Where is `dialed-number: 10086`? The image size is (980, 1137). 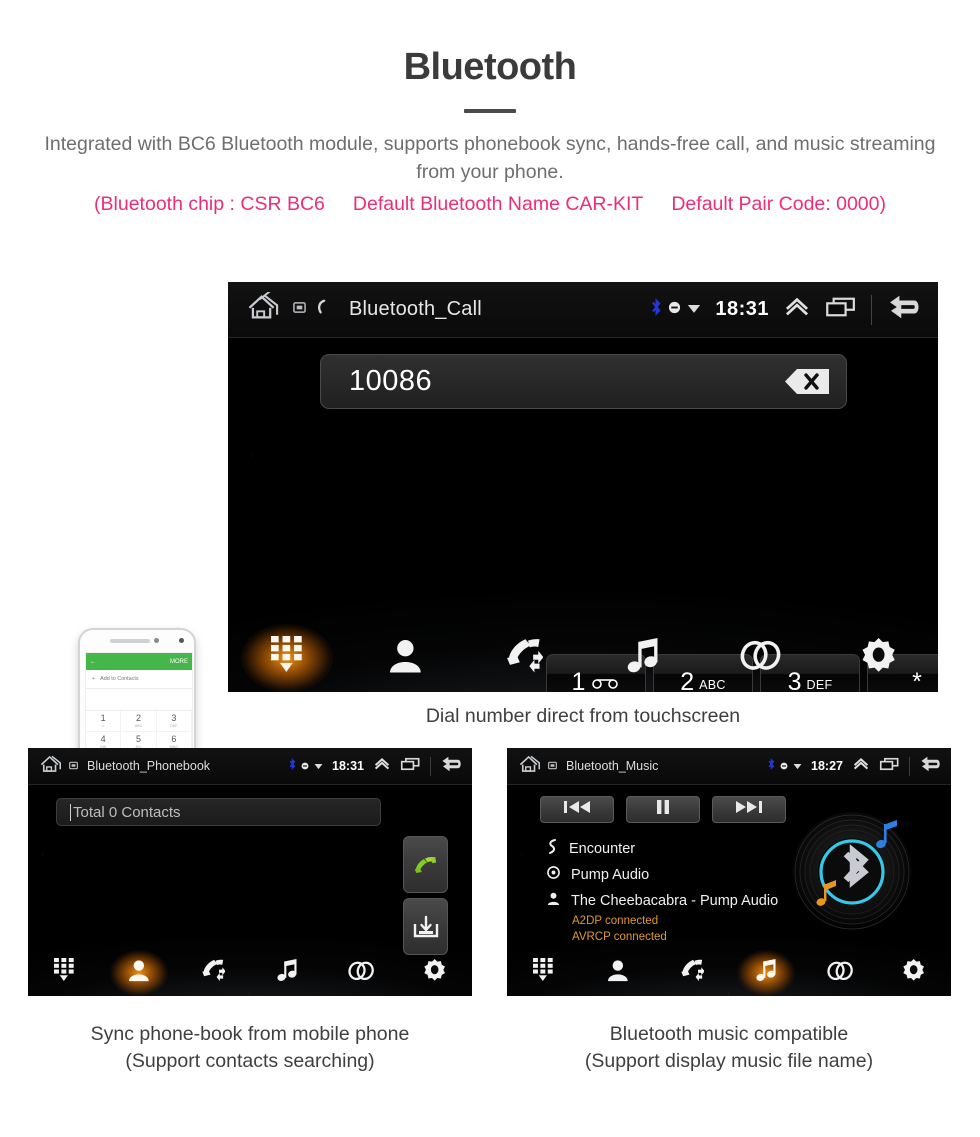 dialed-number: 10086 is located at coordinates (391, 381).